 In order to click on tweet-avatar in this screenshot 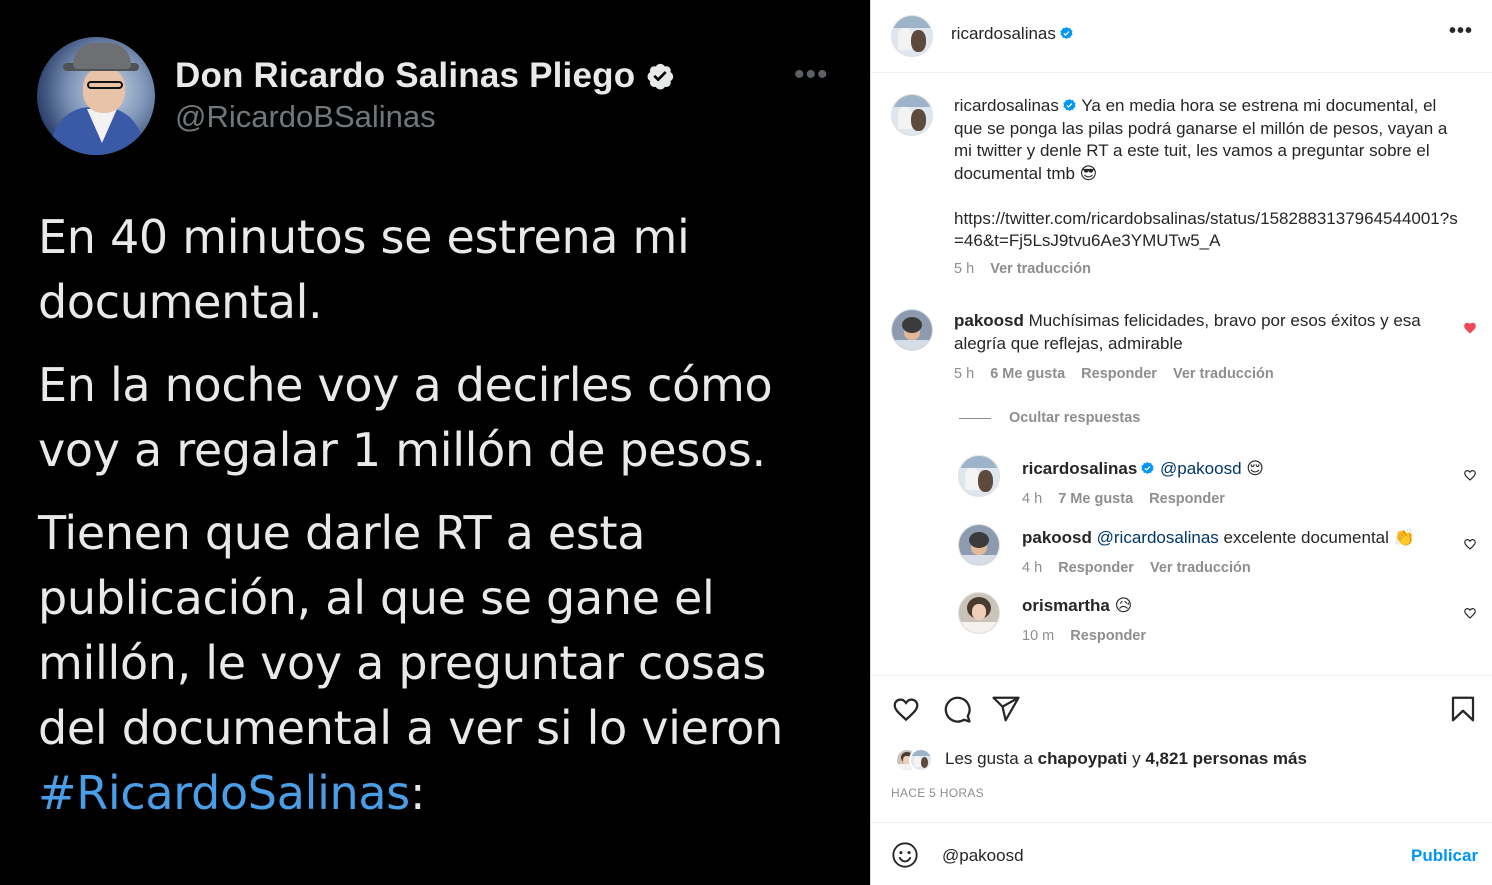, I will do `click(96, 96)`.